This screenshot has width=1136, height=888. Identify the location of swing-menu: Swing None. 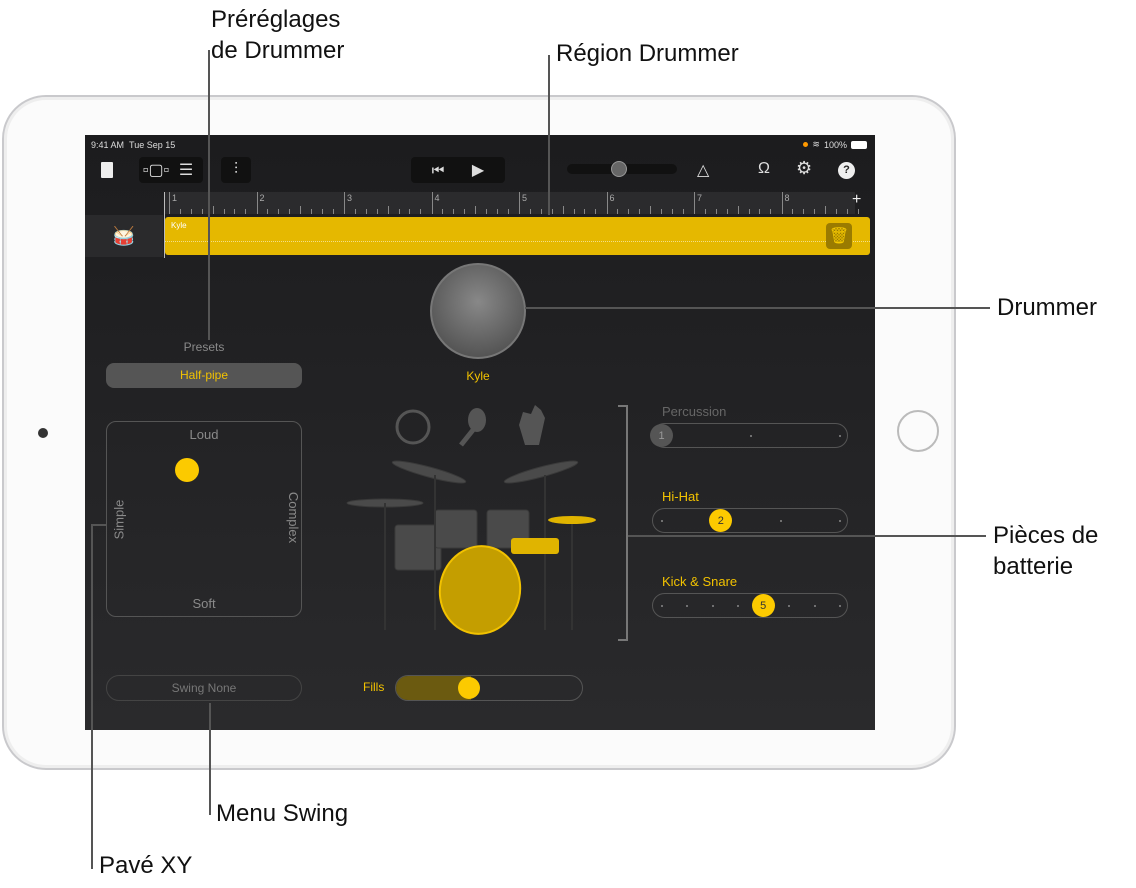
(204, 688).